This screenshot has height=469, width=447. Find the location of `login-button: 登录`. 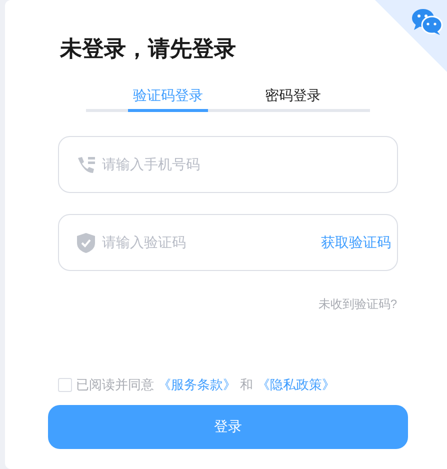

login-button: 登录 is located at coordinates (228, 426).